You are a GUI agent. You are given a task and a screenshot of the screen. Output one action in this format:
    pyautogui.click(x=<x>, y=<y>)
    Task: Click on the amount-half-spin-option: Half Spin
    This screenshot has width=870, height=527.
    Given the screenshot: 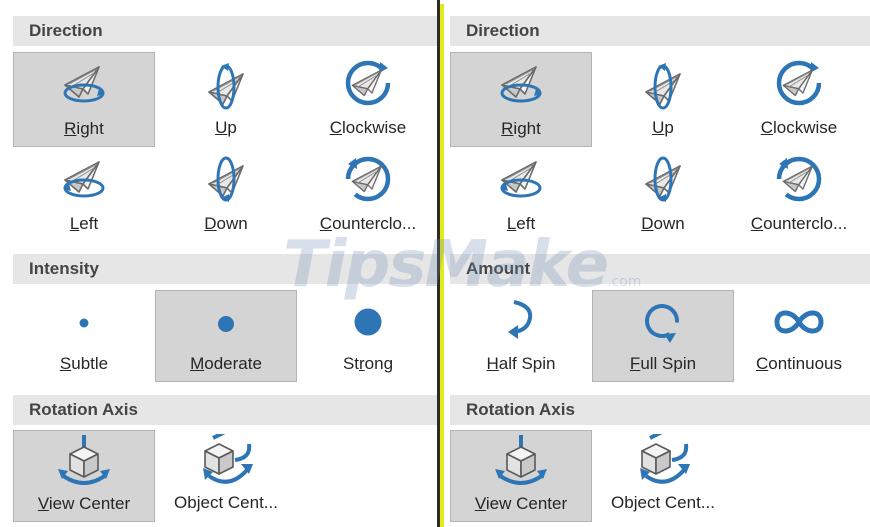 What is the action you would take?
    pyautogui.click(x=521, y=336)
    